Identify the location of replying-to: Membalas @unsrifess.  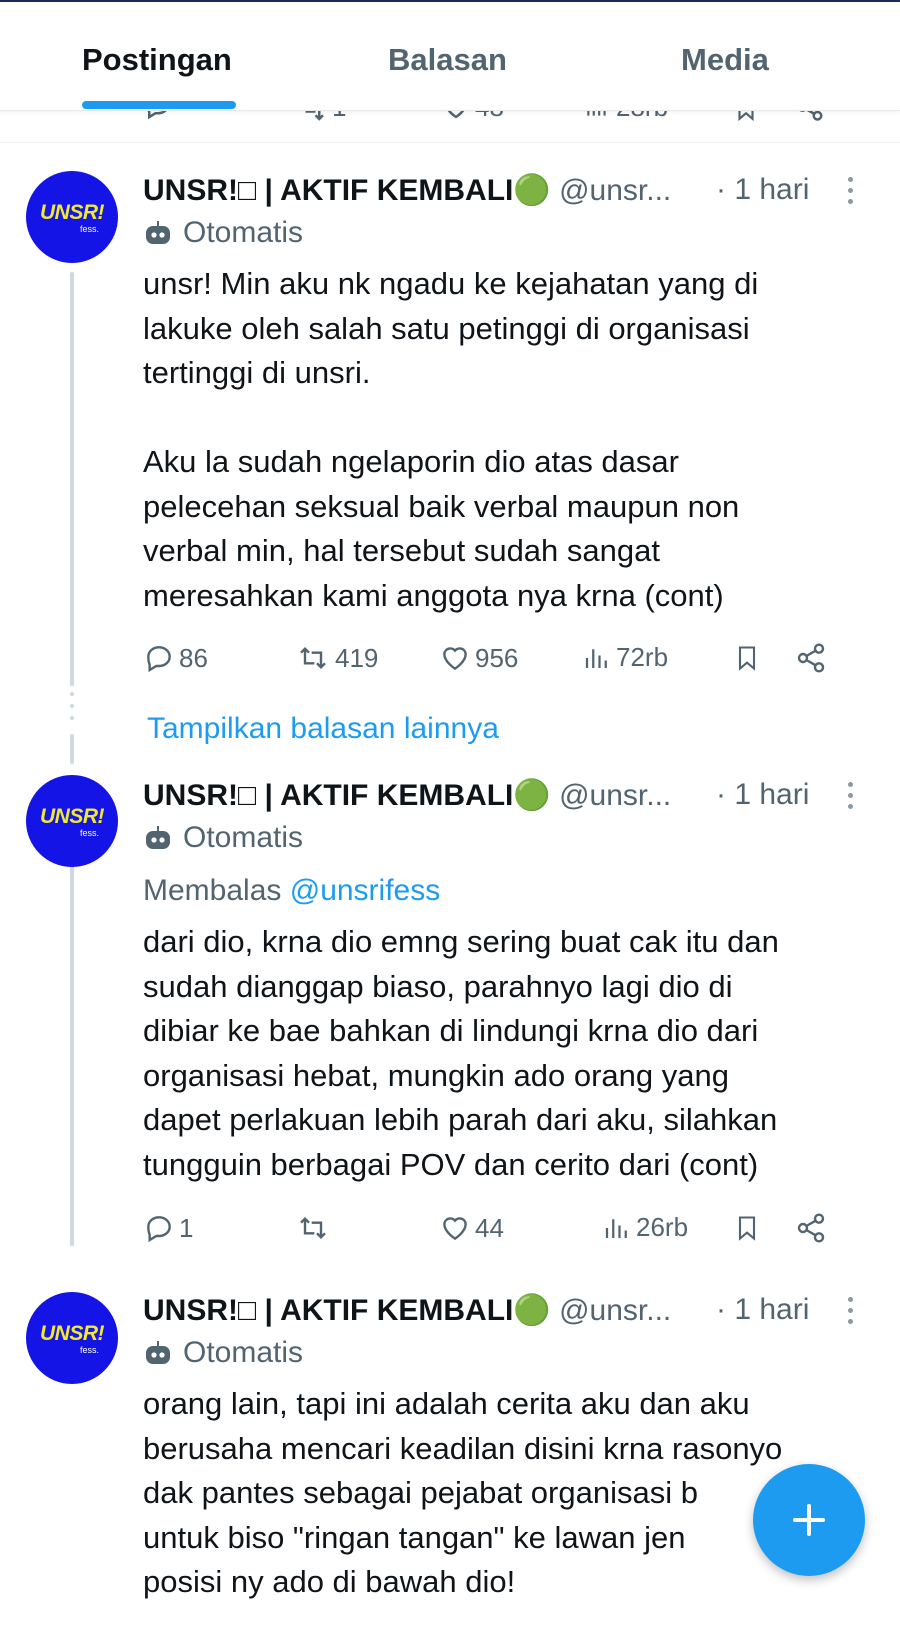
(291, 891).